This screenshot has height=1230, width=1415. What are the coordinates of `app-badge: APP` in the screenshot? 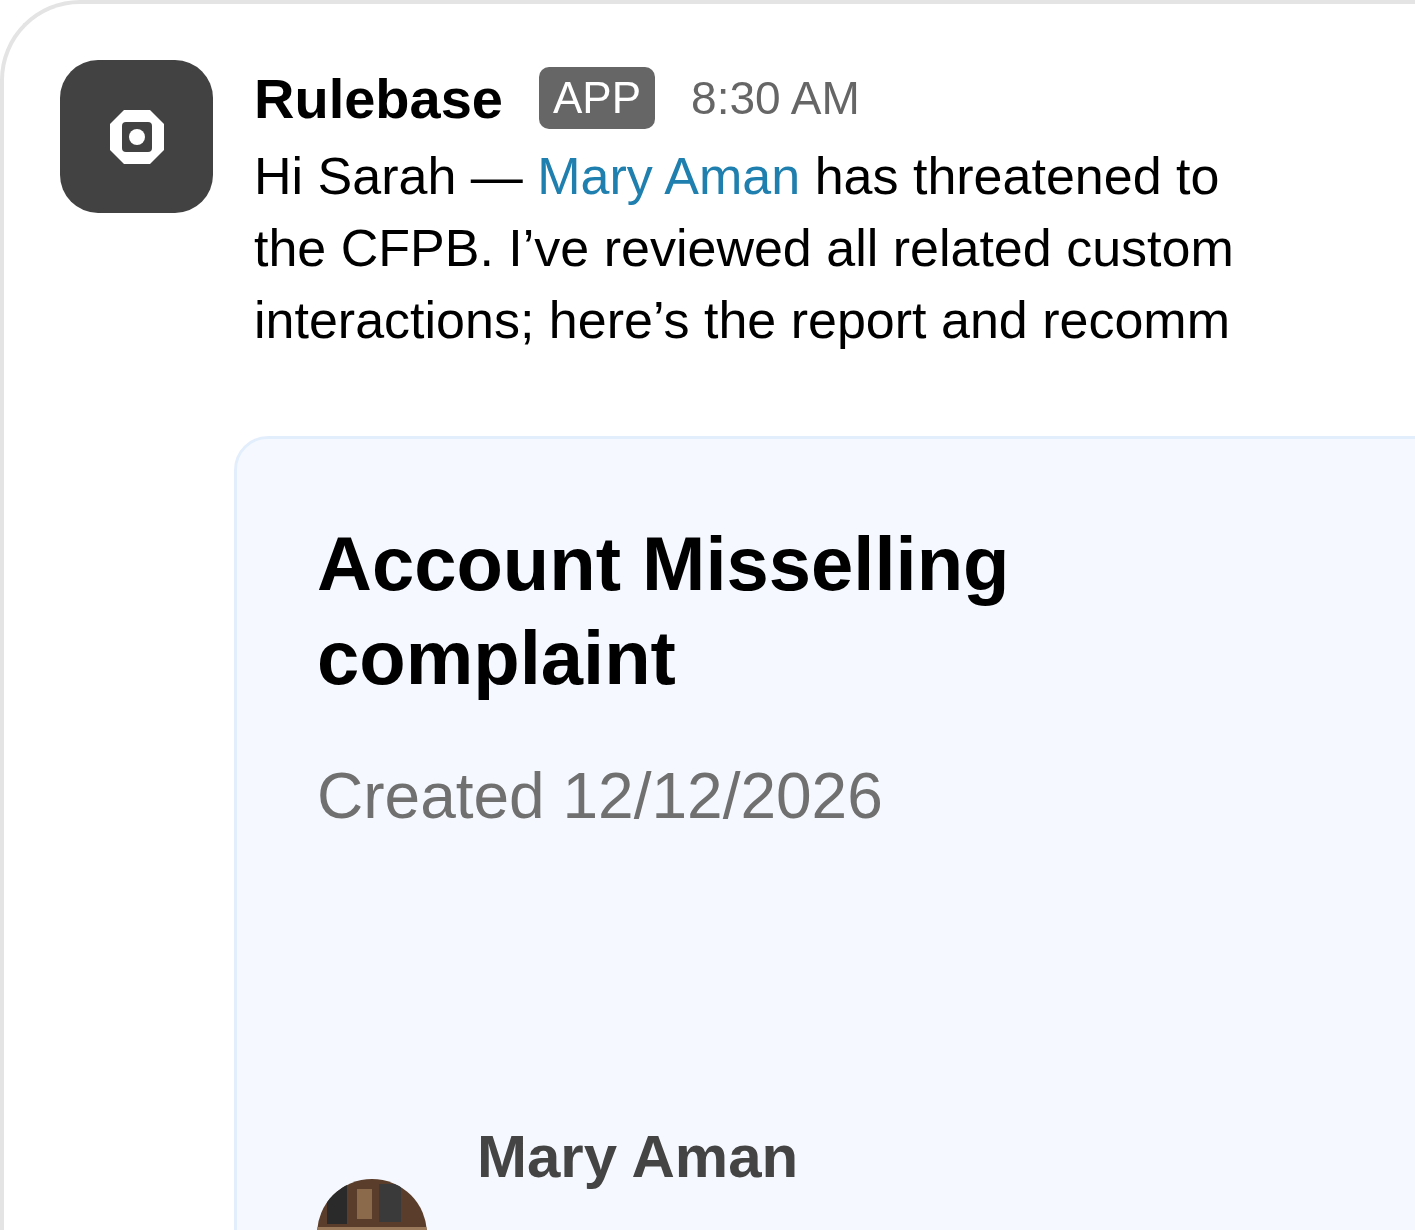 It's located at (597, 98).